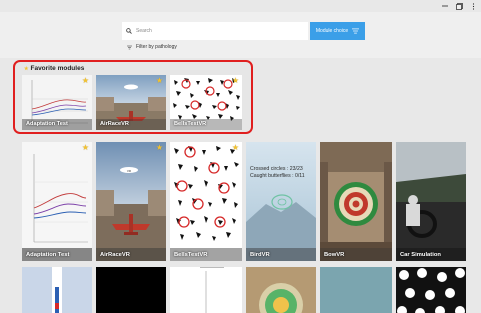 The width and height of the screenshot is (481, 313). Describe the element at coordinates (129, 31) in the screenshot. I see `search-icon` at that location.